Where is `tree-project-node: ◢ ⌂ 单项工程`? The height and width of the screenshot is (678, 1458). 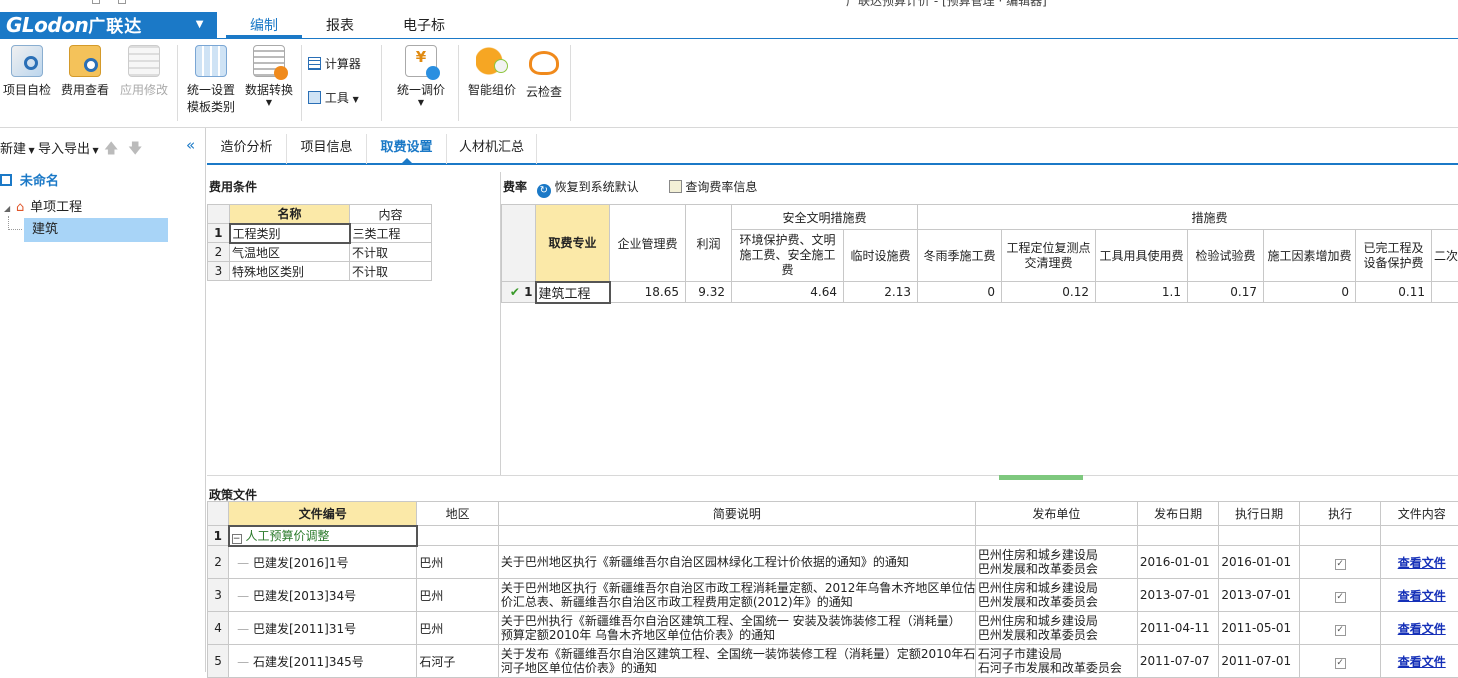
tree-project-node: ◢ ⌂ 单项工程 is located at coordinates (104, 206).